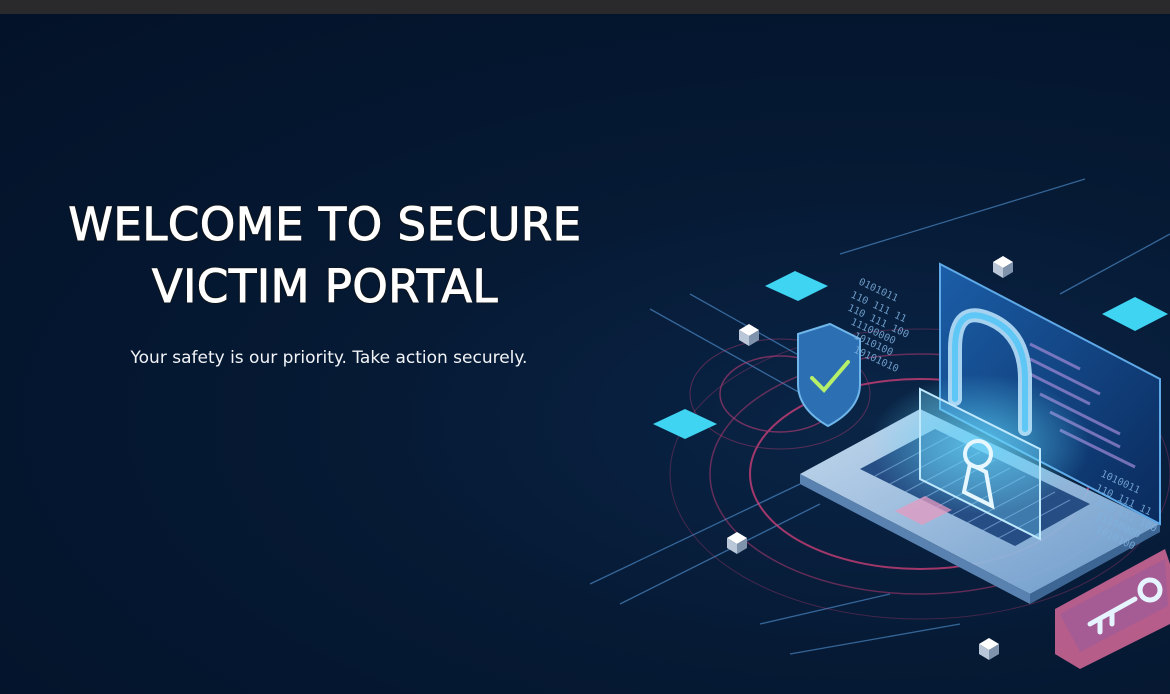 Image resolution: width=1170 pixels, height=694 pixels. What do you see at coordinates (325, 225) in the screenshot?
I see `hero-title-line-1: WELCOME TO SECURE` at bounding box center [325, 225].